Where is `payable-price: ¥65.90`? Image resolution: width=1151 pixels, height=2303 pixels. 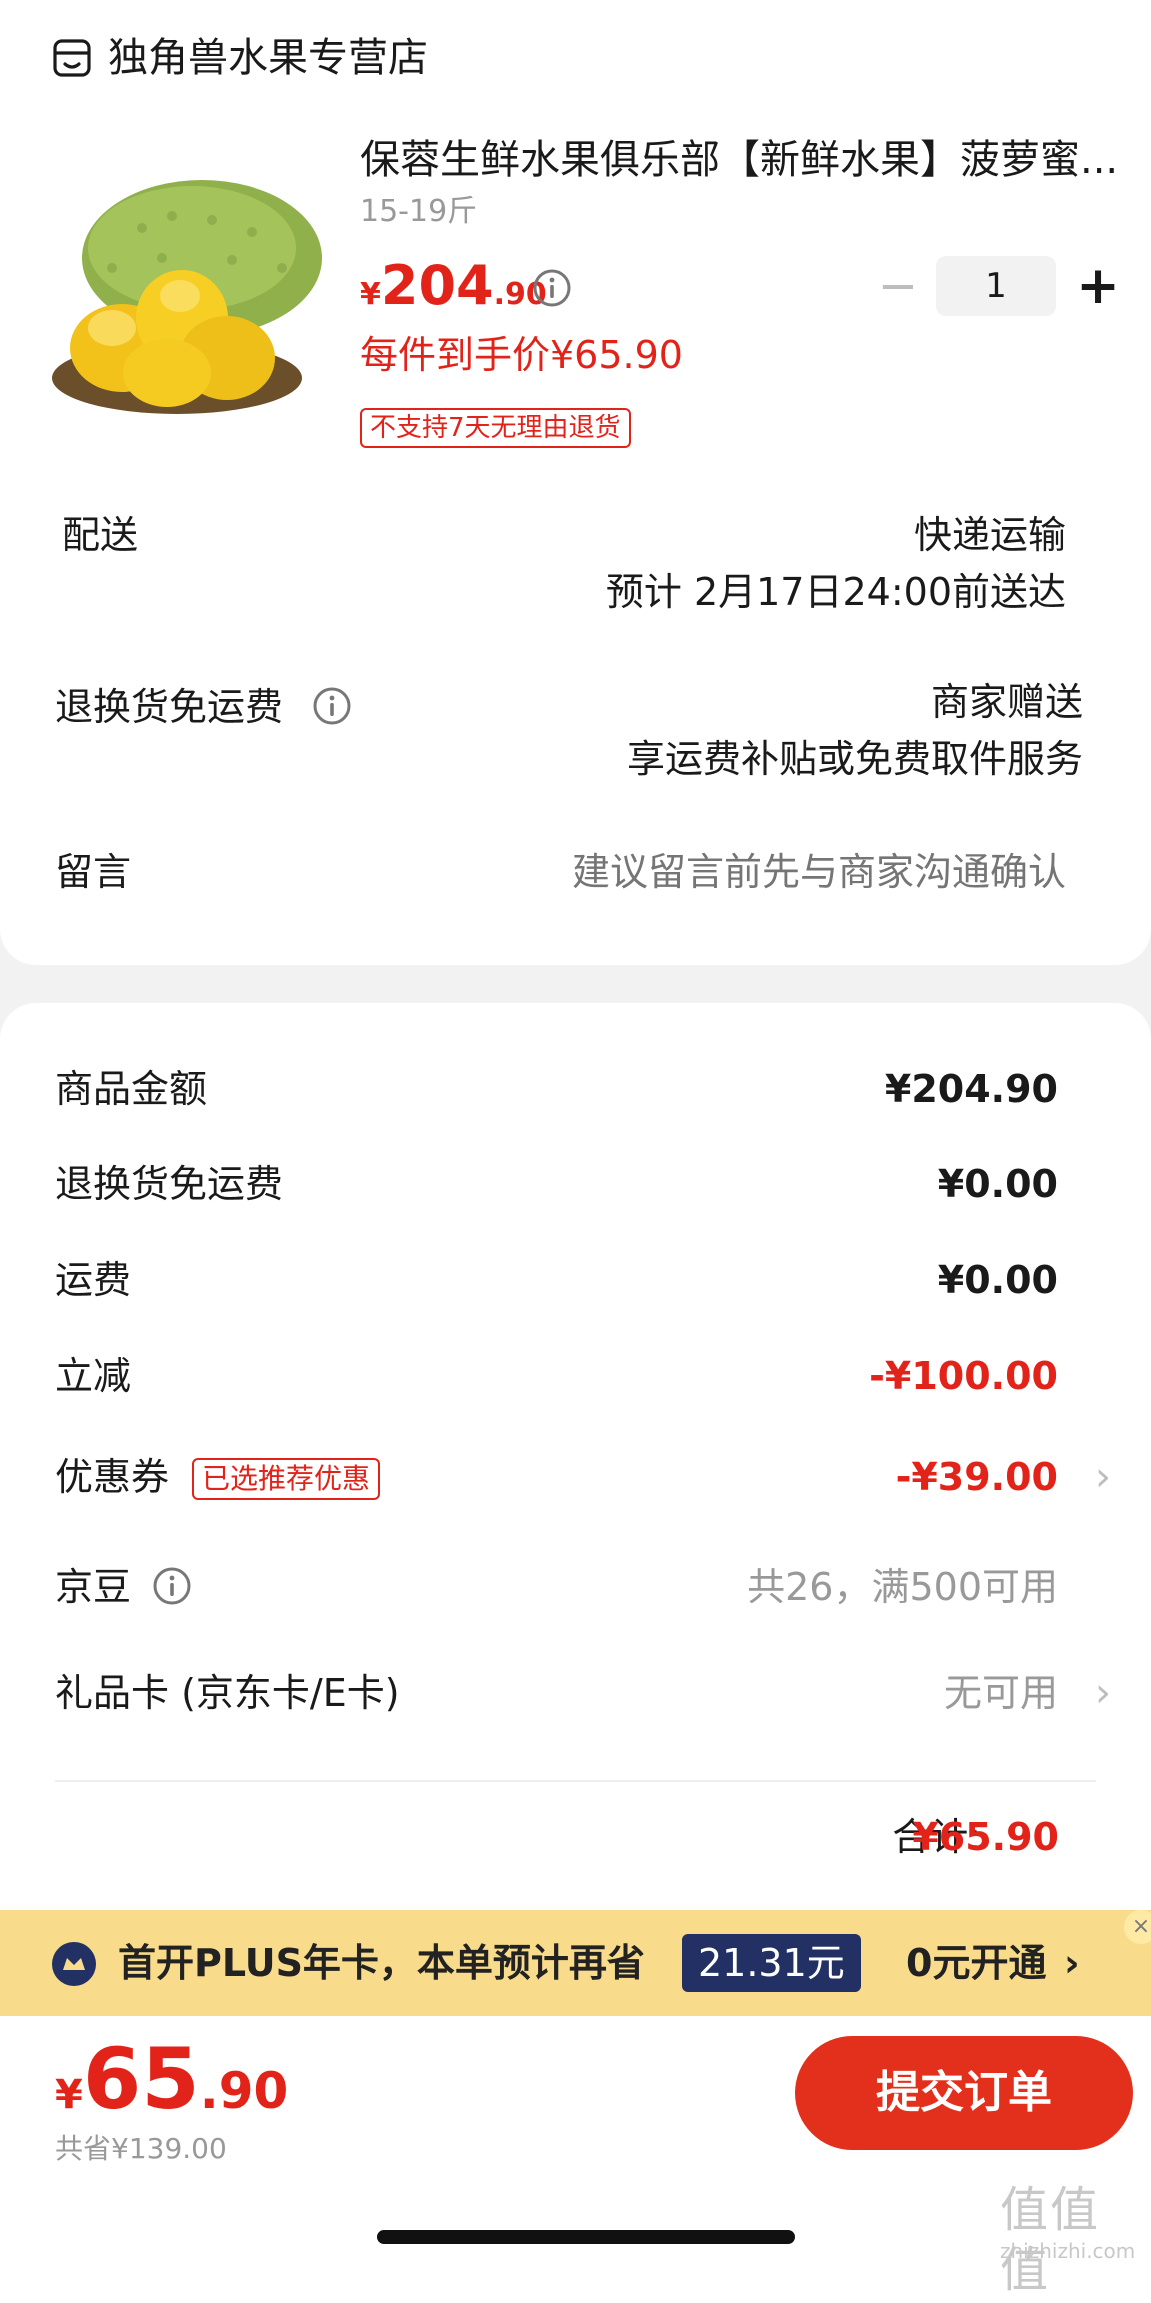
payable-price: ¥65.90 is located at coordinates (171, 2079).